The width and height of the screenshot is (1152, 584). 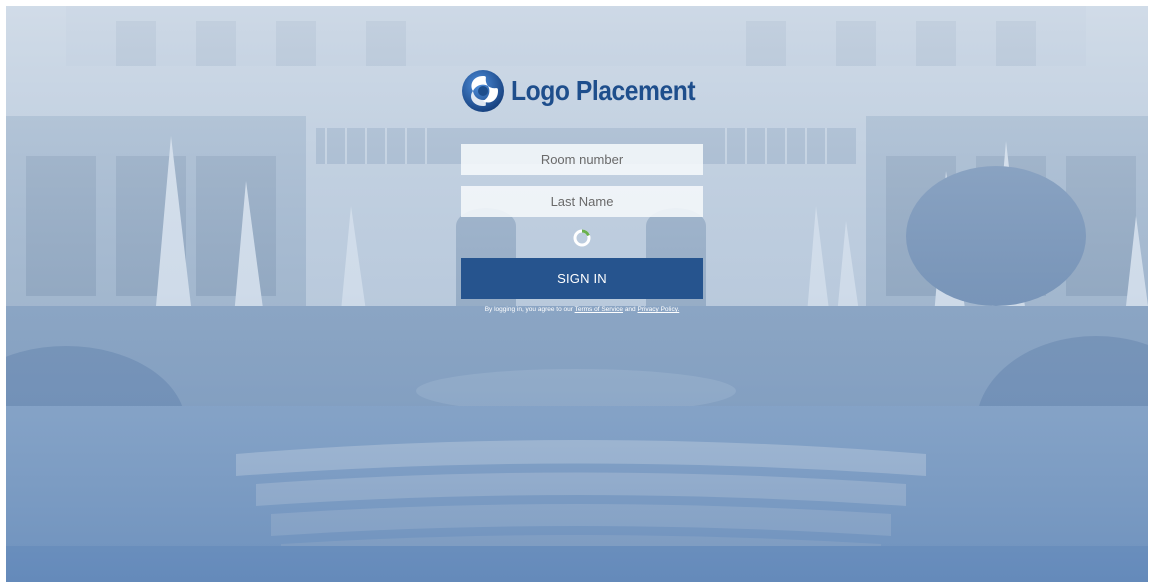 What do you see at coordinates (599, 309) in the screenshot?
I see `terms-of-service-link: Terms of Service` at bounding box center [599, 309].